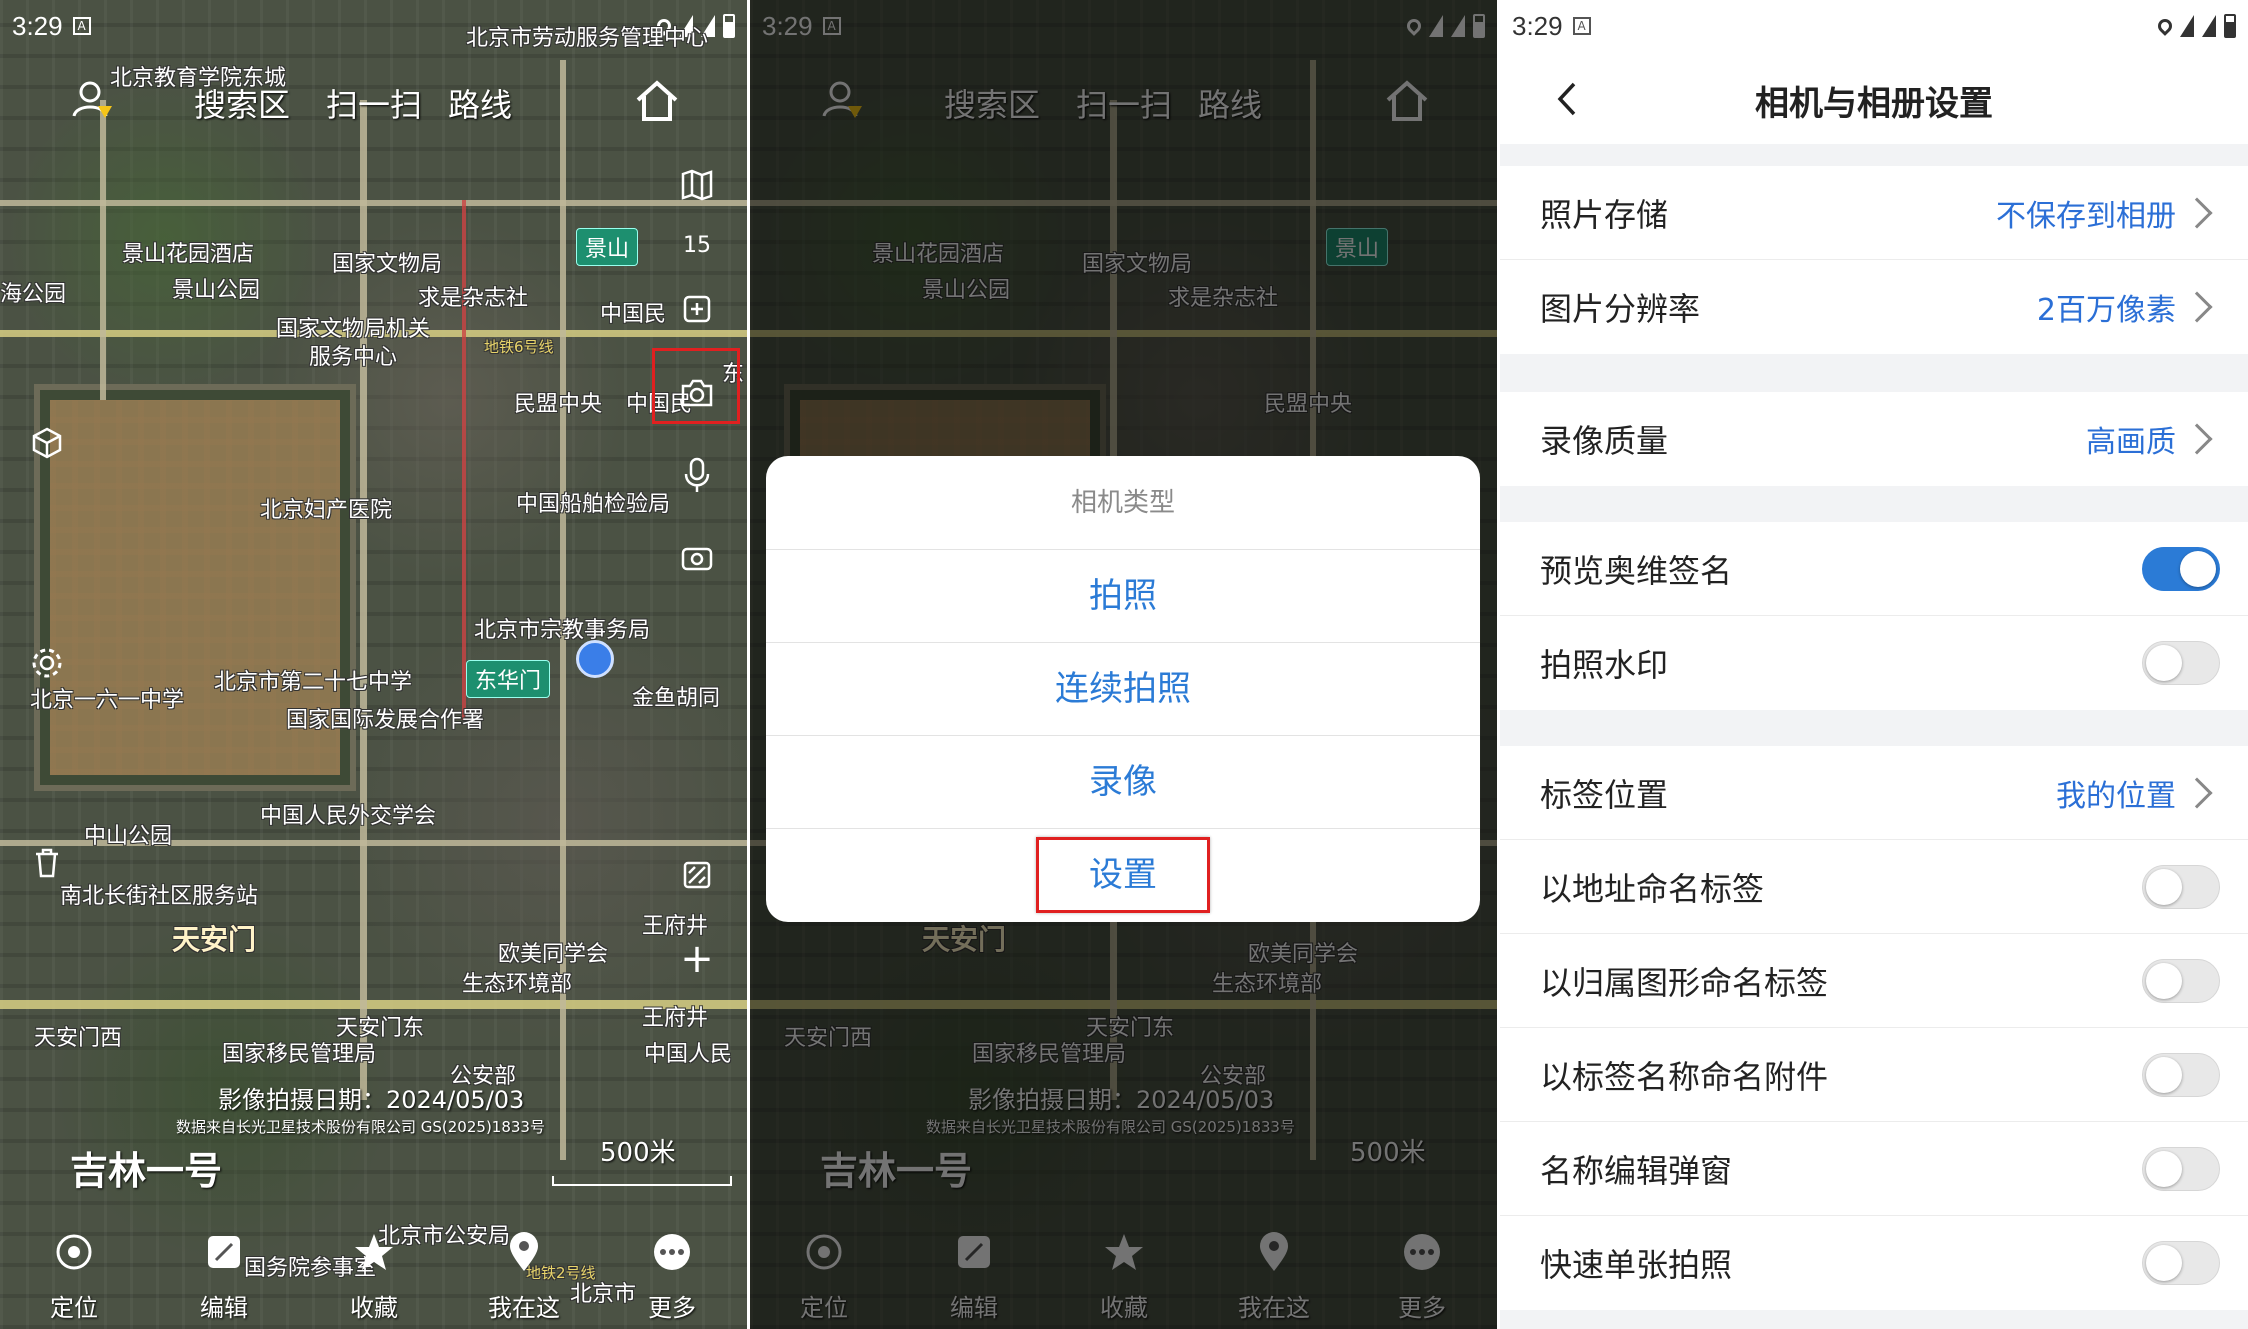  What do you see at coordinates (326, 510) in the screenshot?
I see `map-label: 北京妇产医院` at bounding box center [326, 510].